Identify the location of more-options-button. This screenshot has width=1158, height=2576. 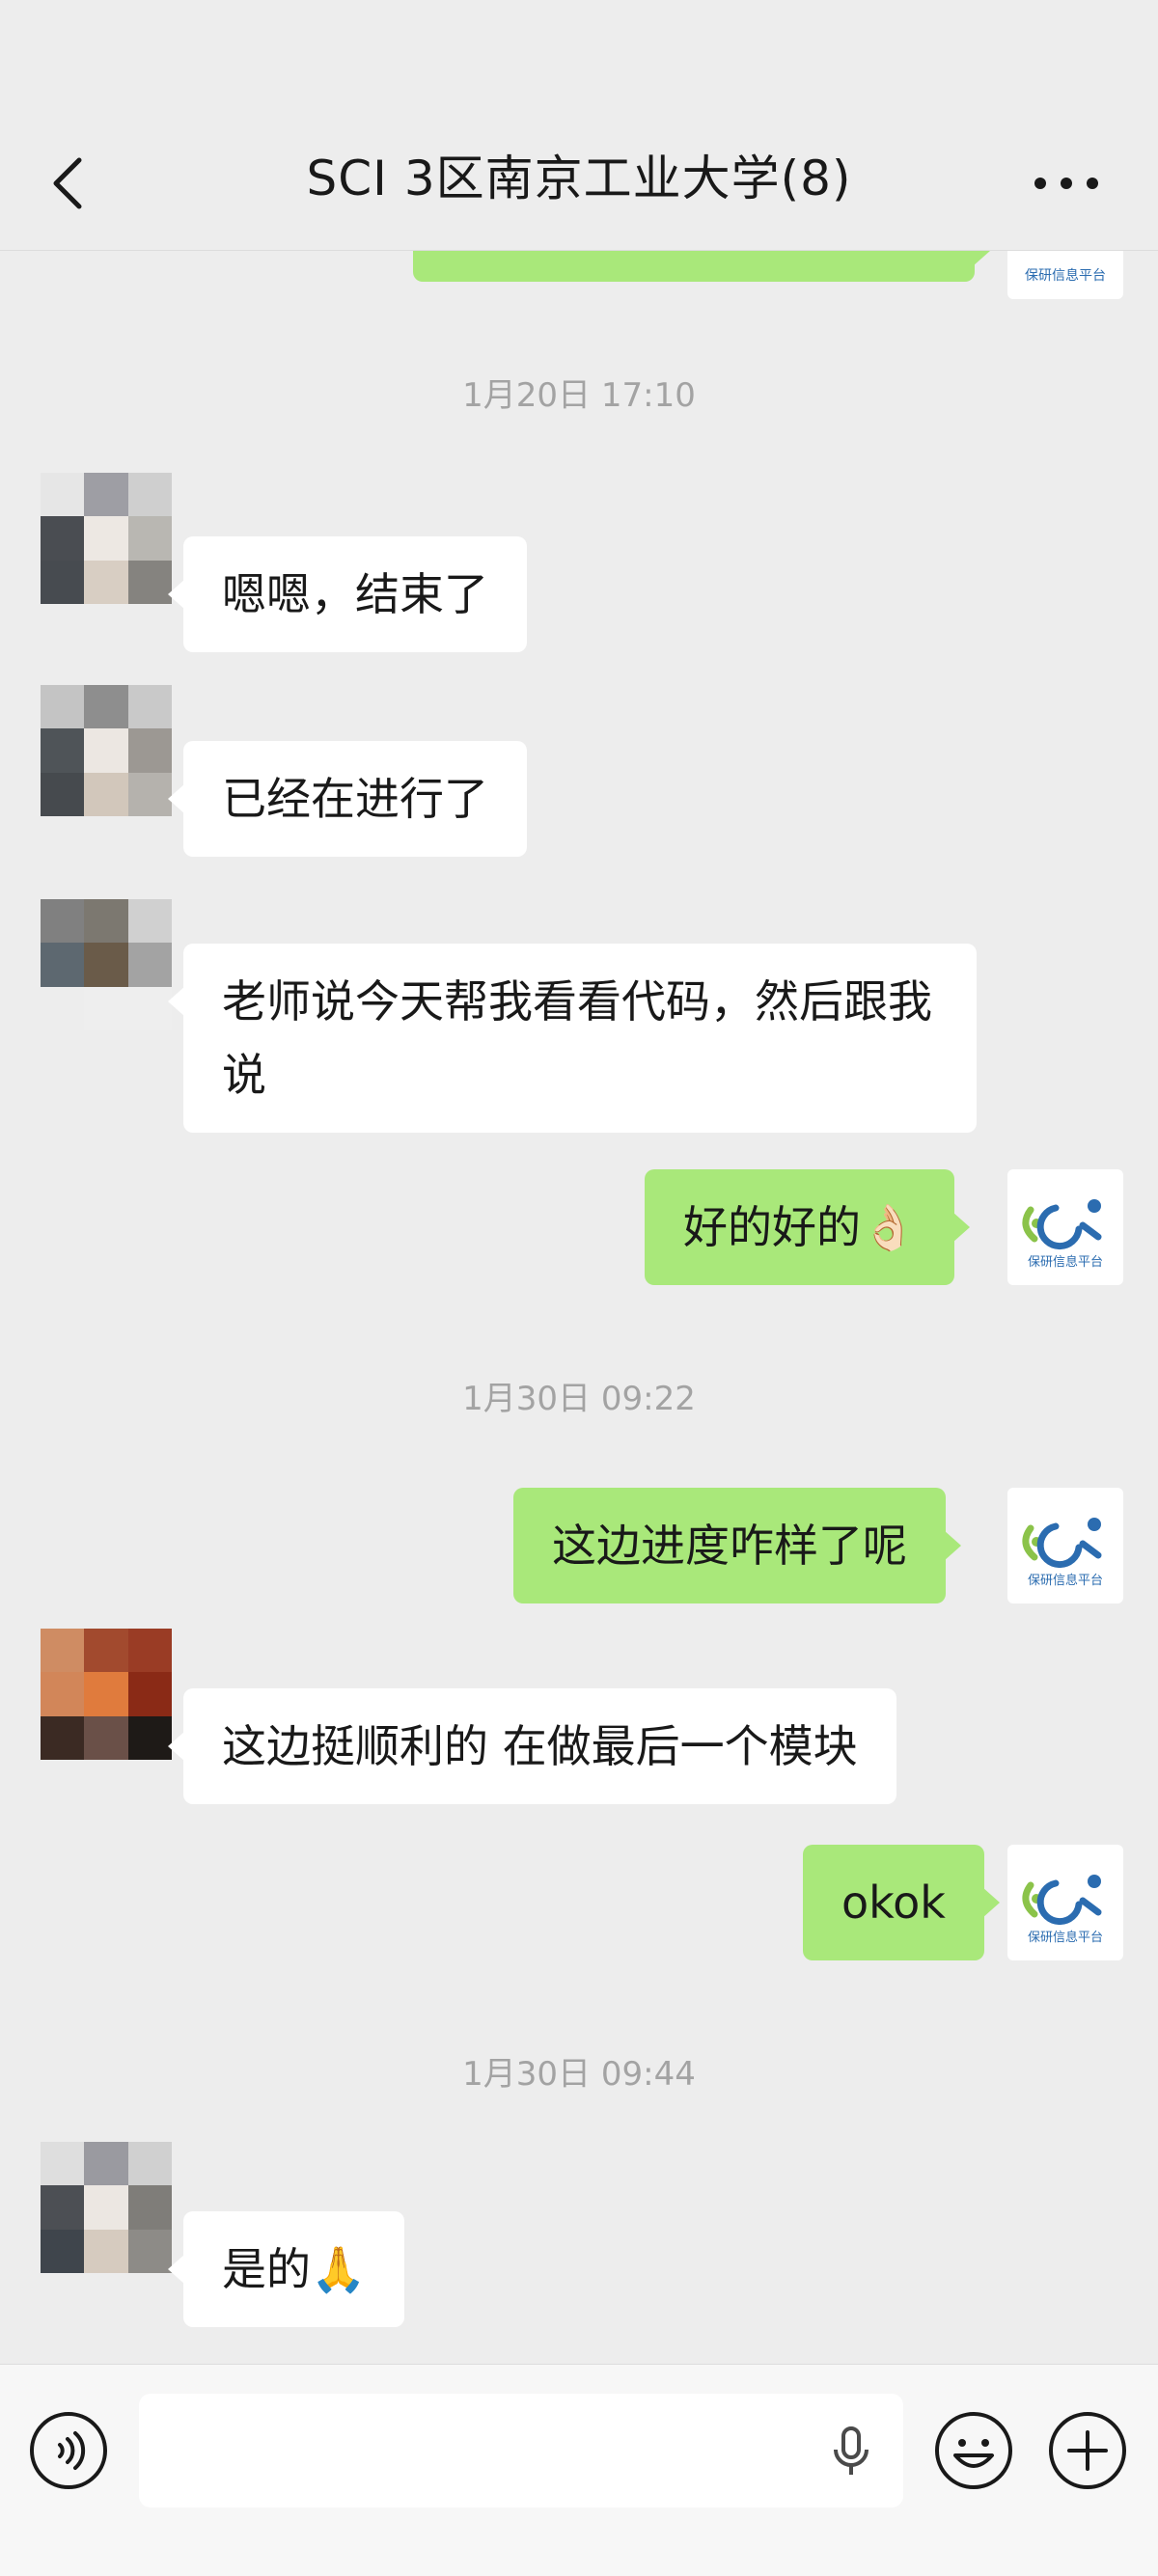
(1066, 183).